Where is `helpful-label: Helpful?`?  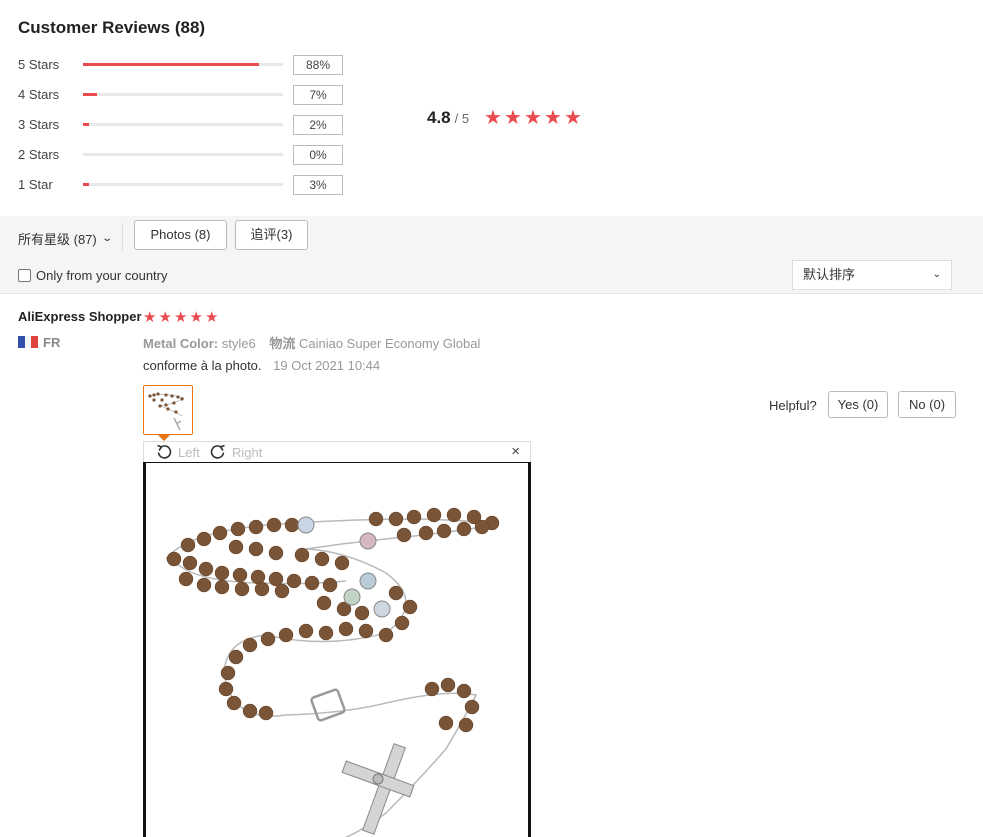
helpful-label: Helpful? is located at coordinates (793, 405).